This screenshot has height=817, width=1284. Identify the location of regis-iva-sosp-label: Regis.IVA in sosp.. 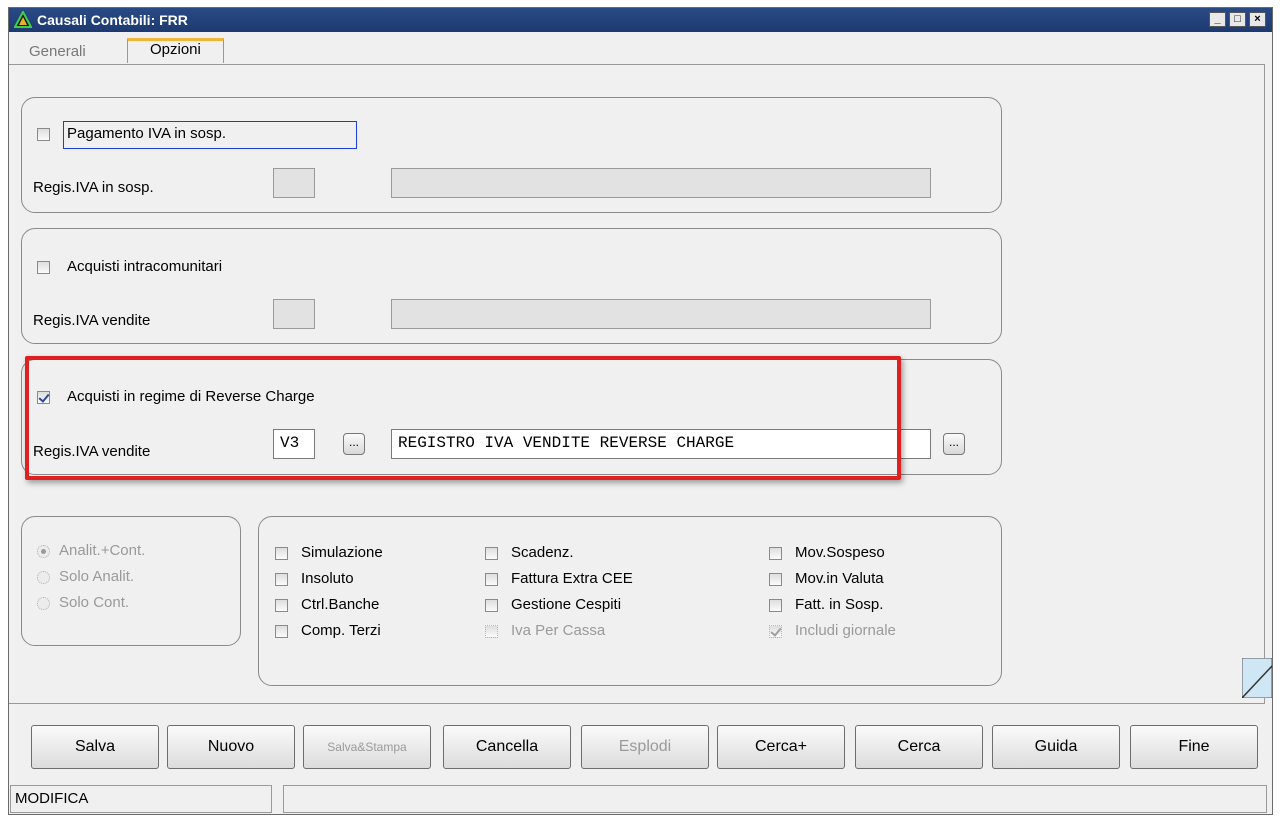
(93, 187).